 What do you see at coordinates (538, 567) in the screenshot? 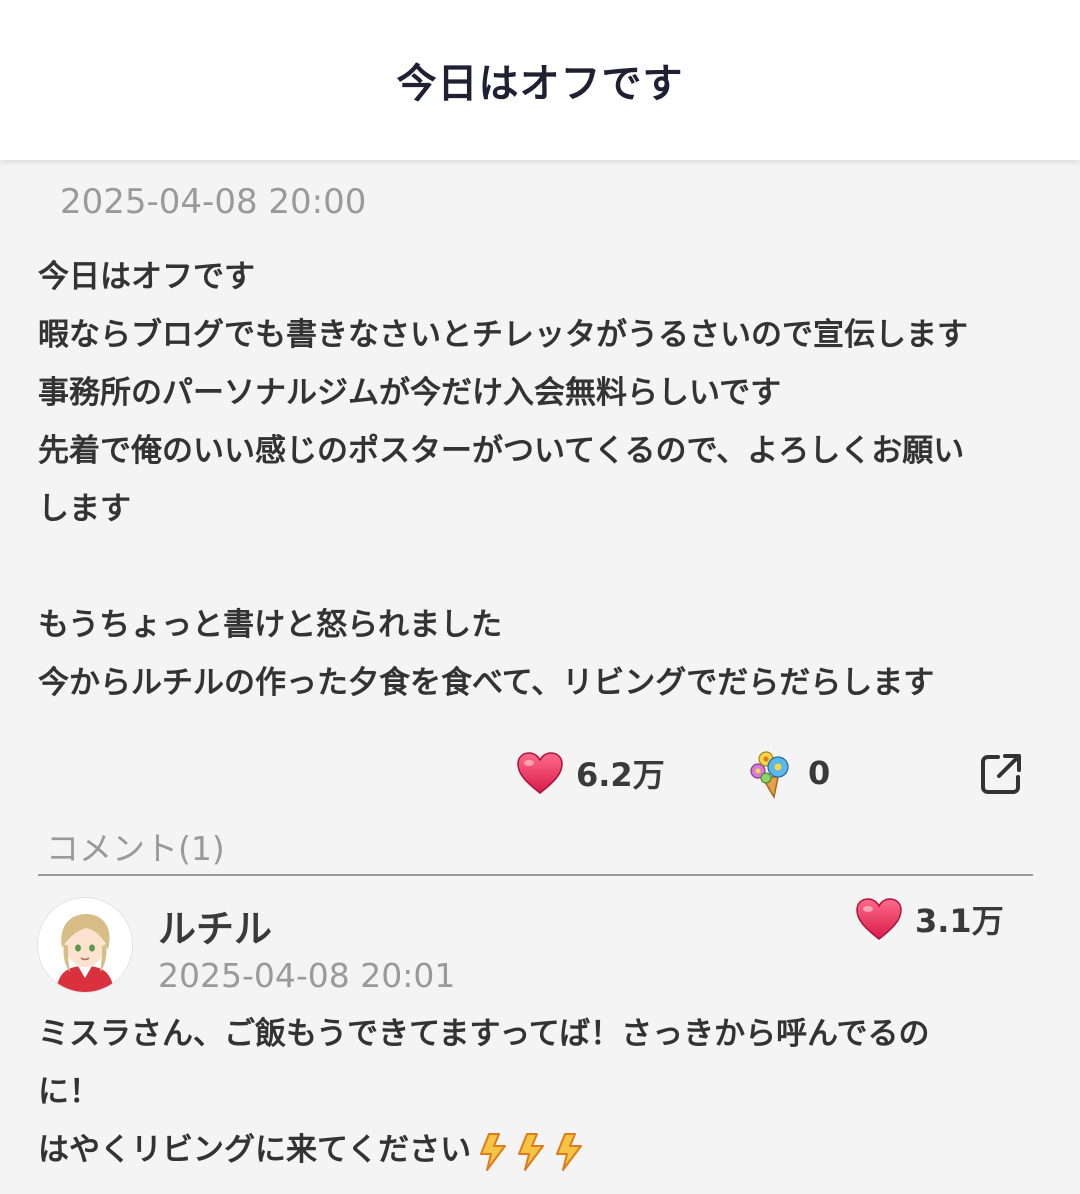
I see `post-line` at bounding box center [538, 567].